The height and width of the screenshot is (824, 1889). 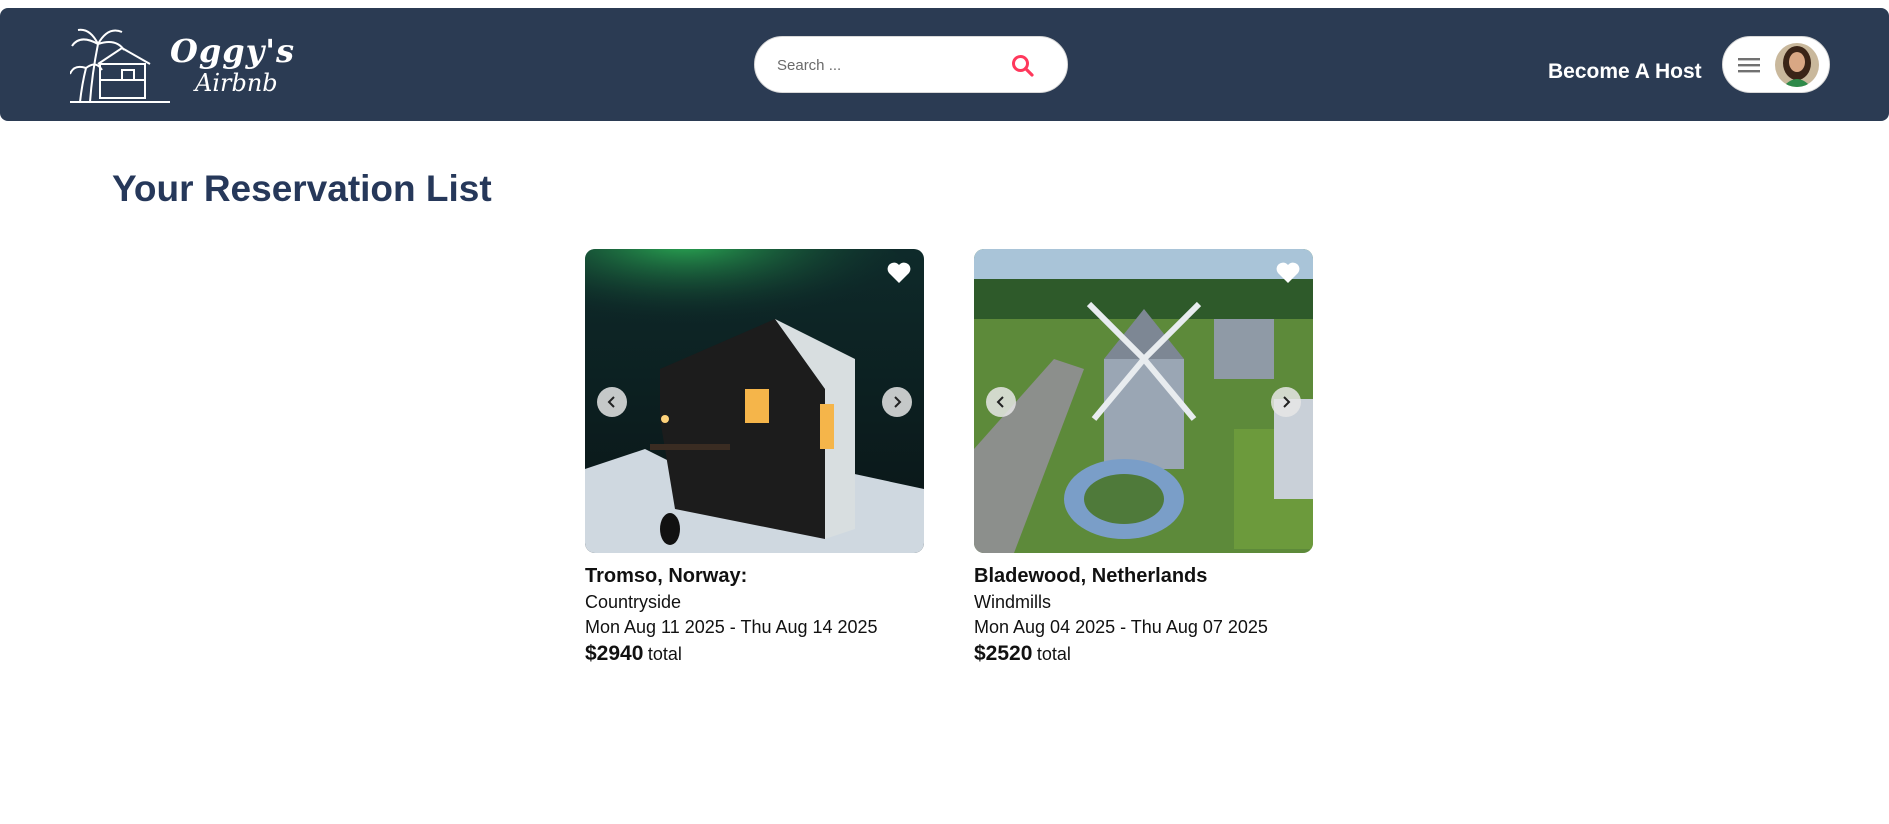 I want to click on logo-text-airbnb: Airbnb, so click(x=236, y=83).